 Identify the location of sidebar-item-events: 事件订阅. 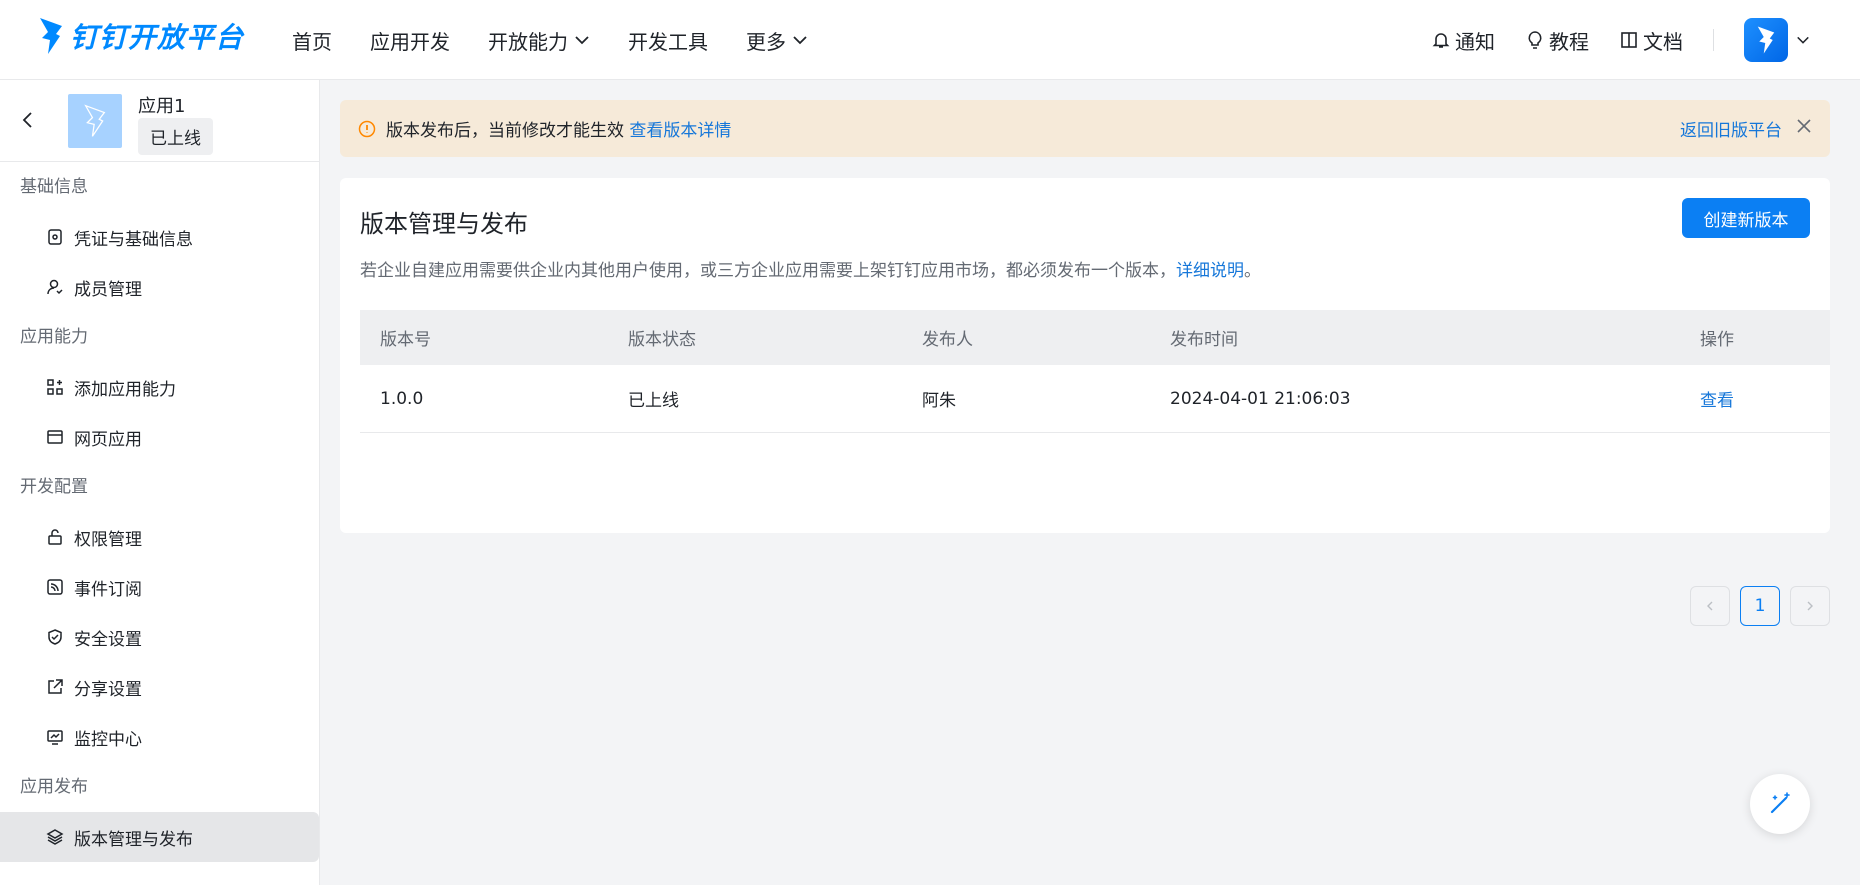
(159, 587).